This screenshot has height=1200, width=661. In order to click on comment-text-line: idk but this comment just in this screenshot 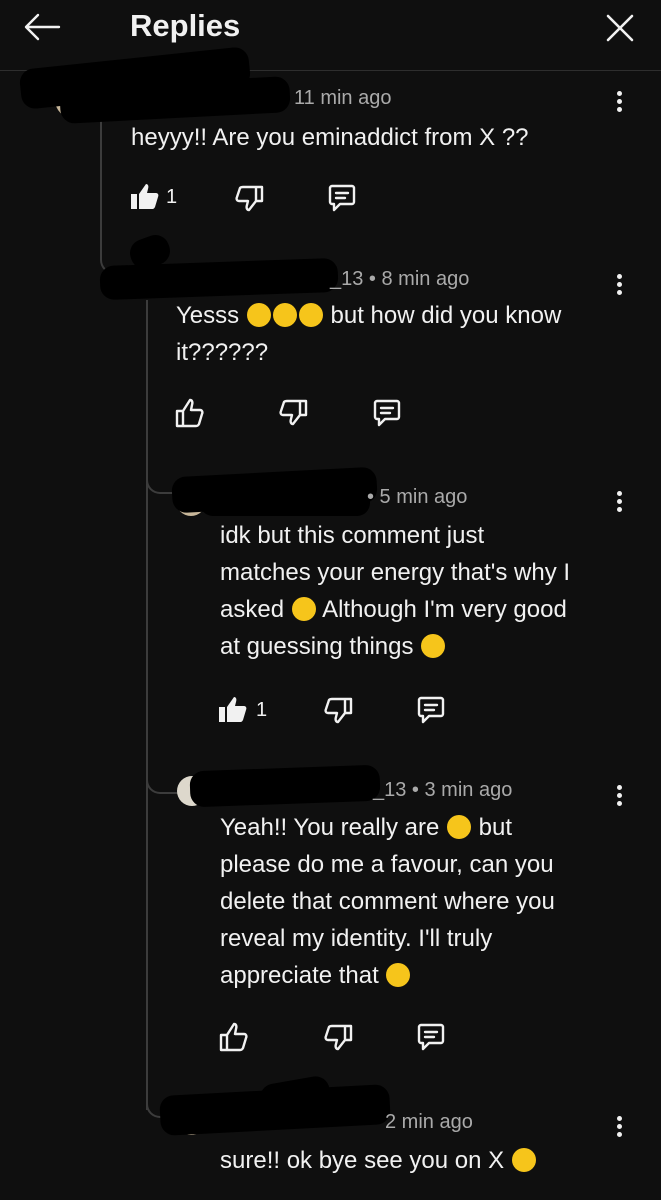, I will do `click(352, 535)`.